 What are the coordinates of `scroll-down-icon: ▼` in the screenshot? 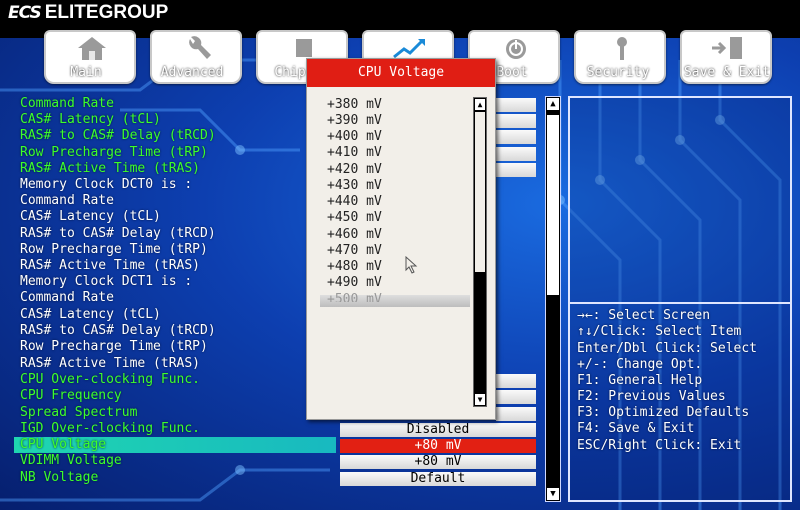 It's located at (553, 494).